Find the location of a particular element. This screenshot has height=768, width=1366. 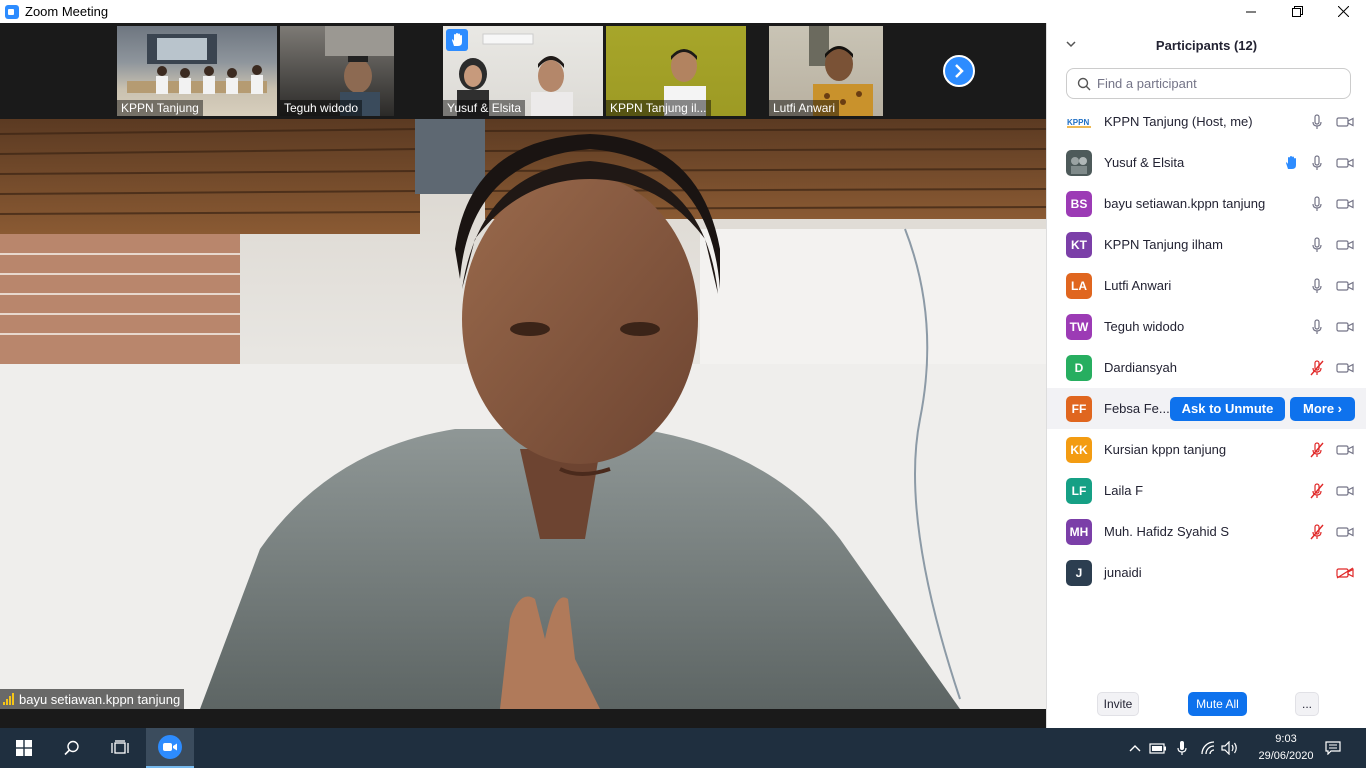

raised-hand-badge is located at coordinates (457, 40).